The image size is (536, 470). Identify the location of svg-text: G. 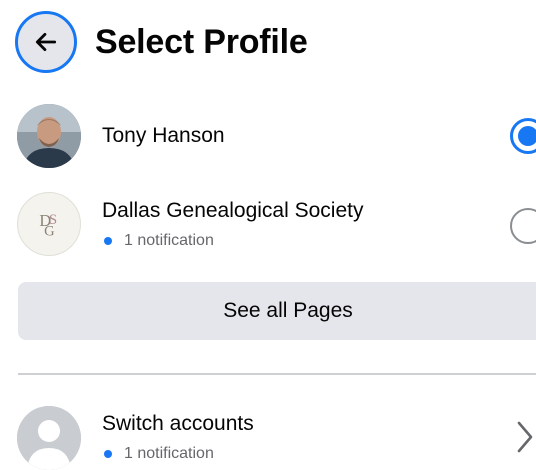
(49, 232).